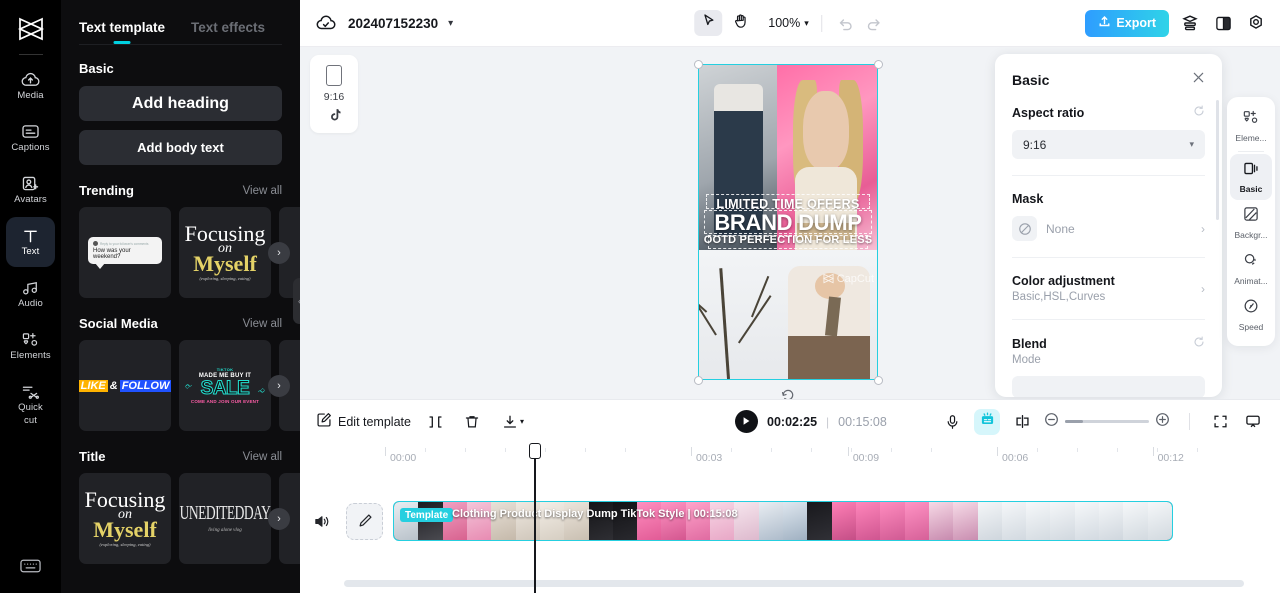  What do you see at coordinates (30, 568) in the screenshot?
I see `keyboard-shortcuts-button` at bounding box center [30, 568].